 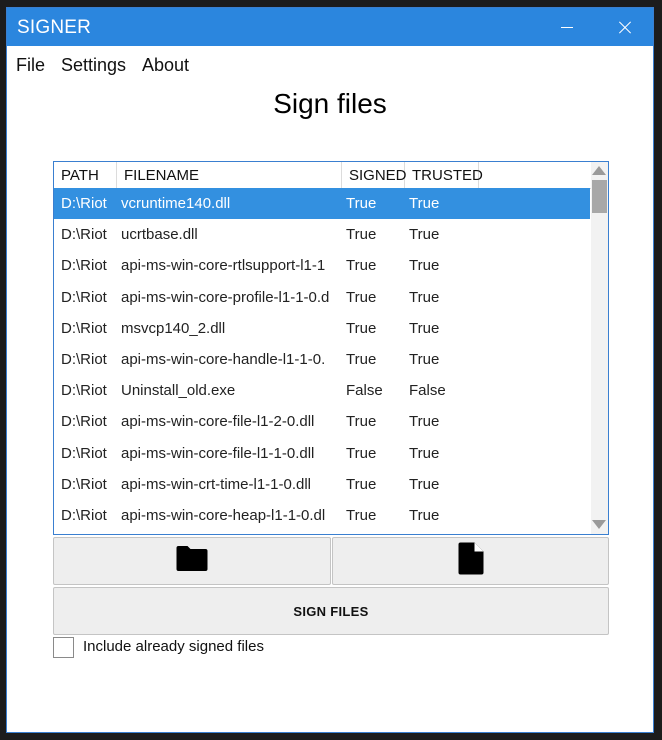 What do you see at coordinates (626, 27) in the screenshot?
I see `close-button` at bounding box center [626, 27].